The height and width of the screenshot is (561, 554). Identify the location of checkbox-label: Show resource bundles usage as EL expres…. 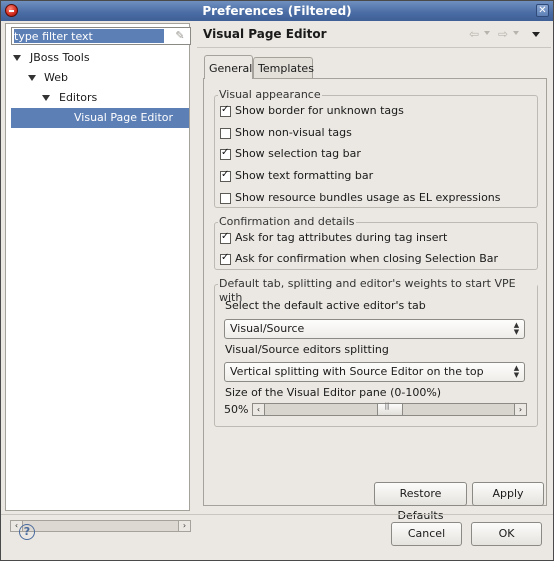
(368, 197).